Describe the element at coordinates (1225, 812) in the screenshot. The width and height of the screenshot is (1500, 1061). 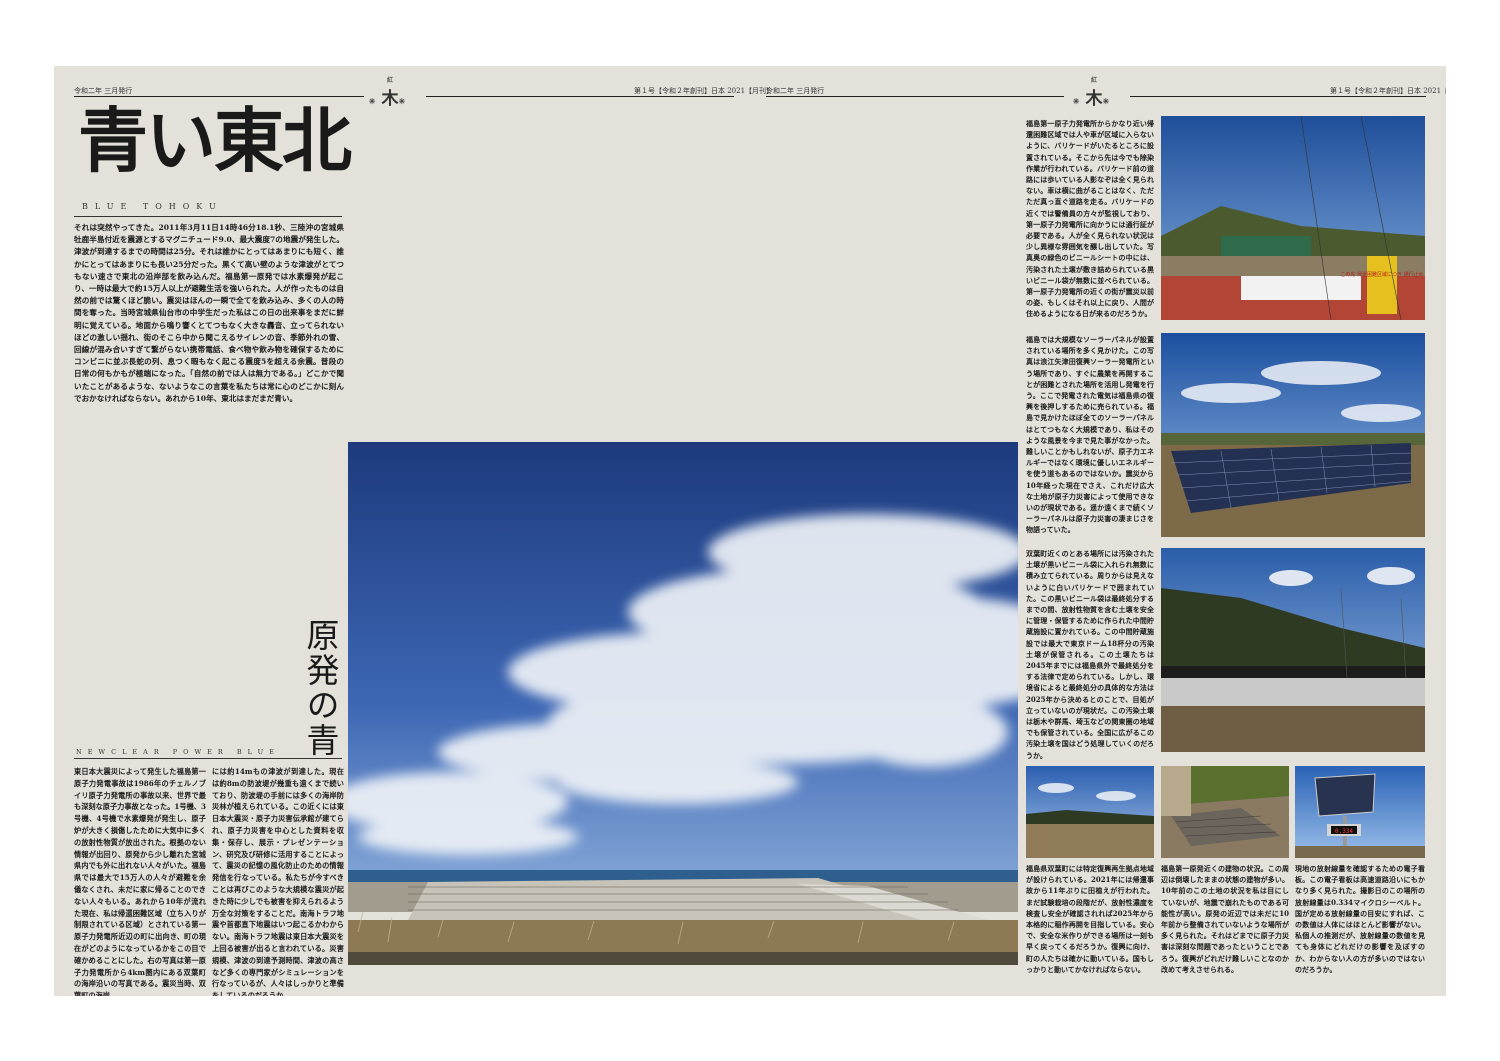
I see `collapsed-building-photo` at that location.